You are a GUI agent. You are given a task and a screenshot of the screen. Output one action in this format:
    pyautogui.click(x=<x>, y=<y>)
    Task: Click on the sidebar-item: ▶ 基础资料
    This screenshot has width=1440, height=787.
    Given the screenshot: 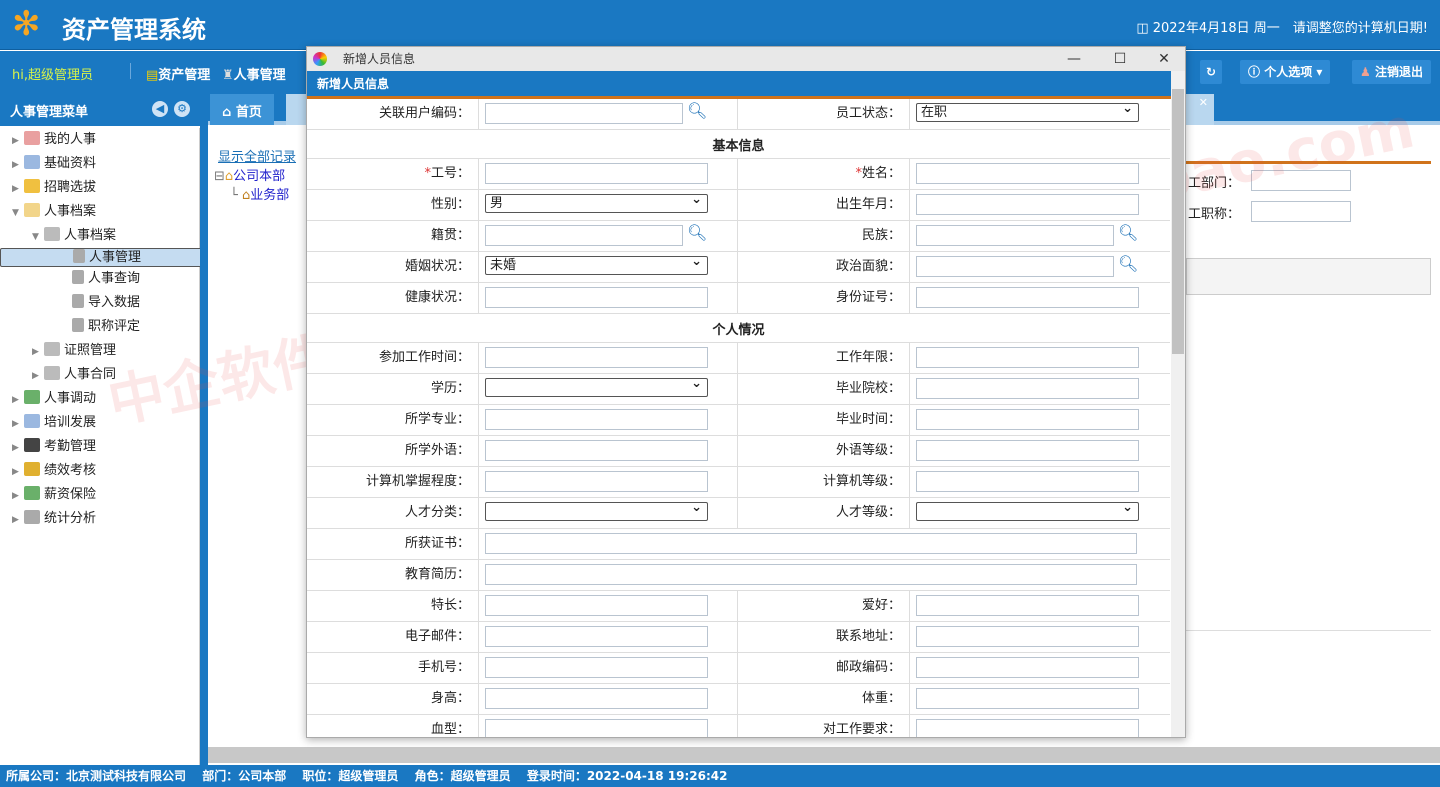 What is the action you would take?
    pyautogui.click(x=99, y=164)
    